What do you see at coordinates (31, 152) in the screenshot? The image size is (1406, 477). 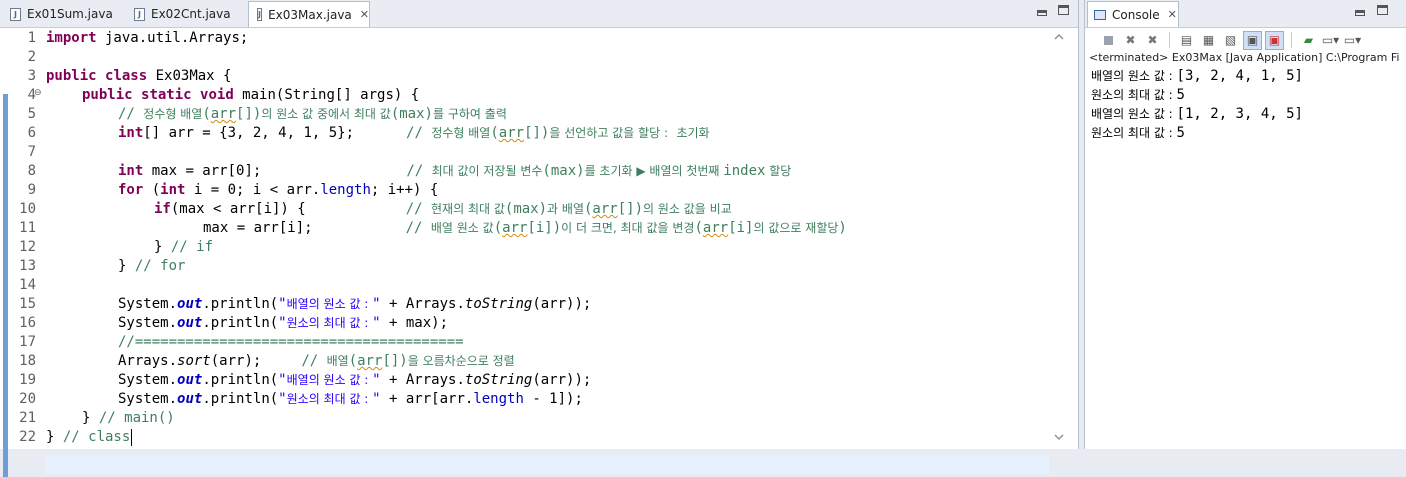 I see `line-number: 7` at bounding box center [31, 152].